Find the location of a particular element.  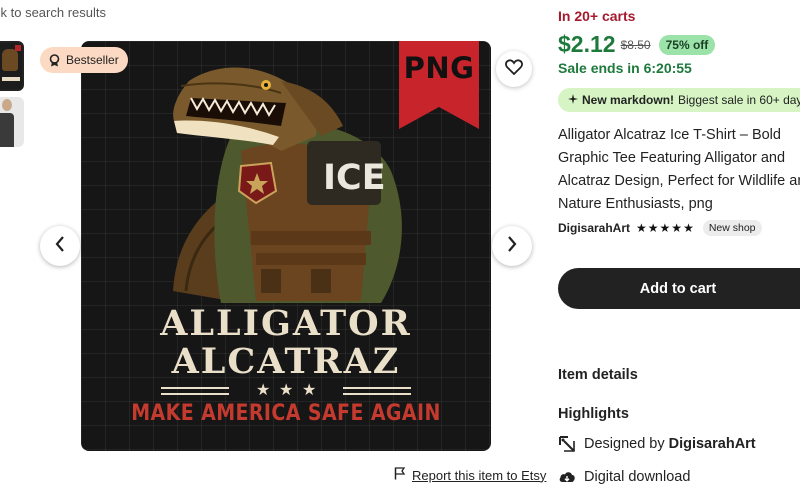

markdown-banner: New markdown! Biggest sale in 60+ days is located at coordinates (679, 100).